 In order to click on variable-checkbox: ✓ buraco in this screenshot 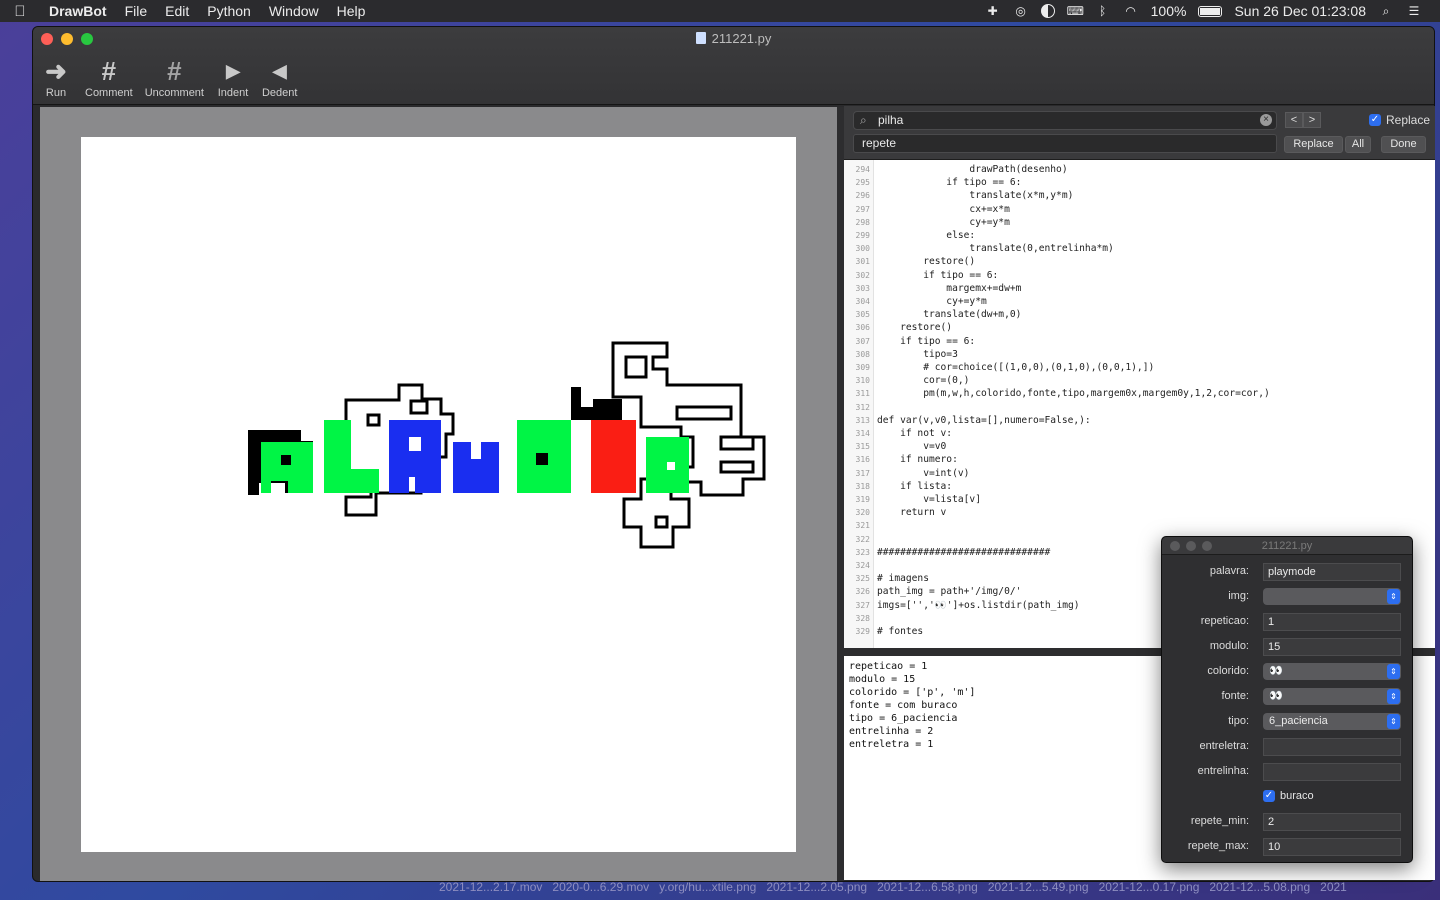, I will do `click(1288, 796)`.